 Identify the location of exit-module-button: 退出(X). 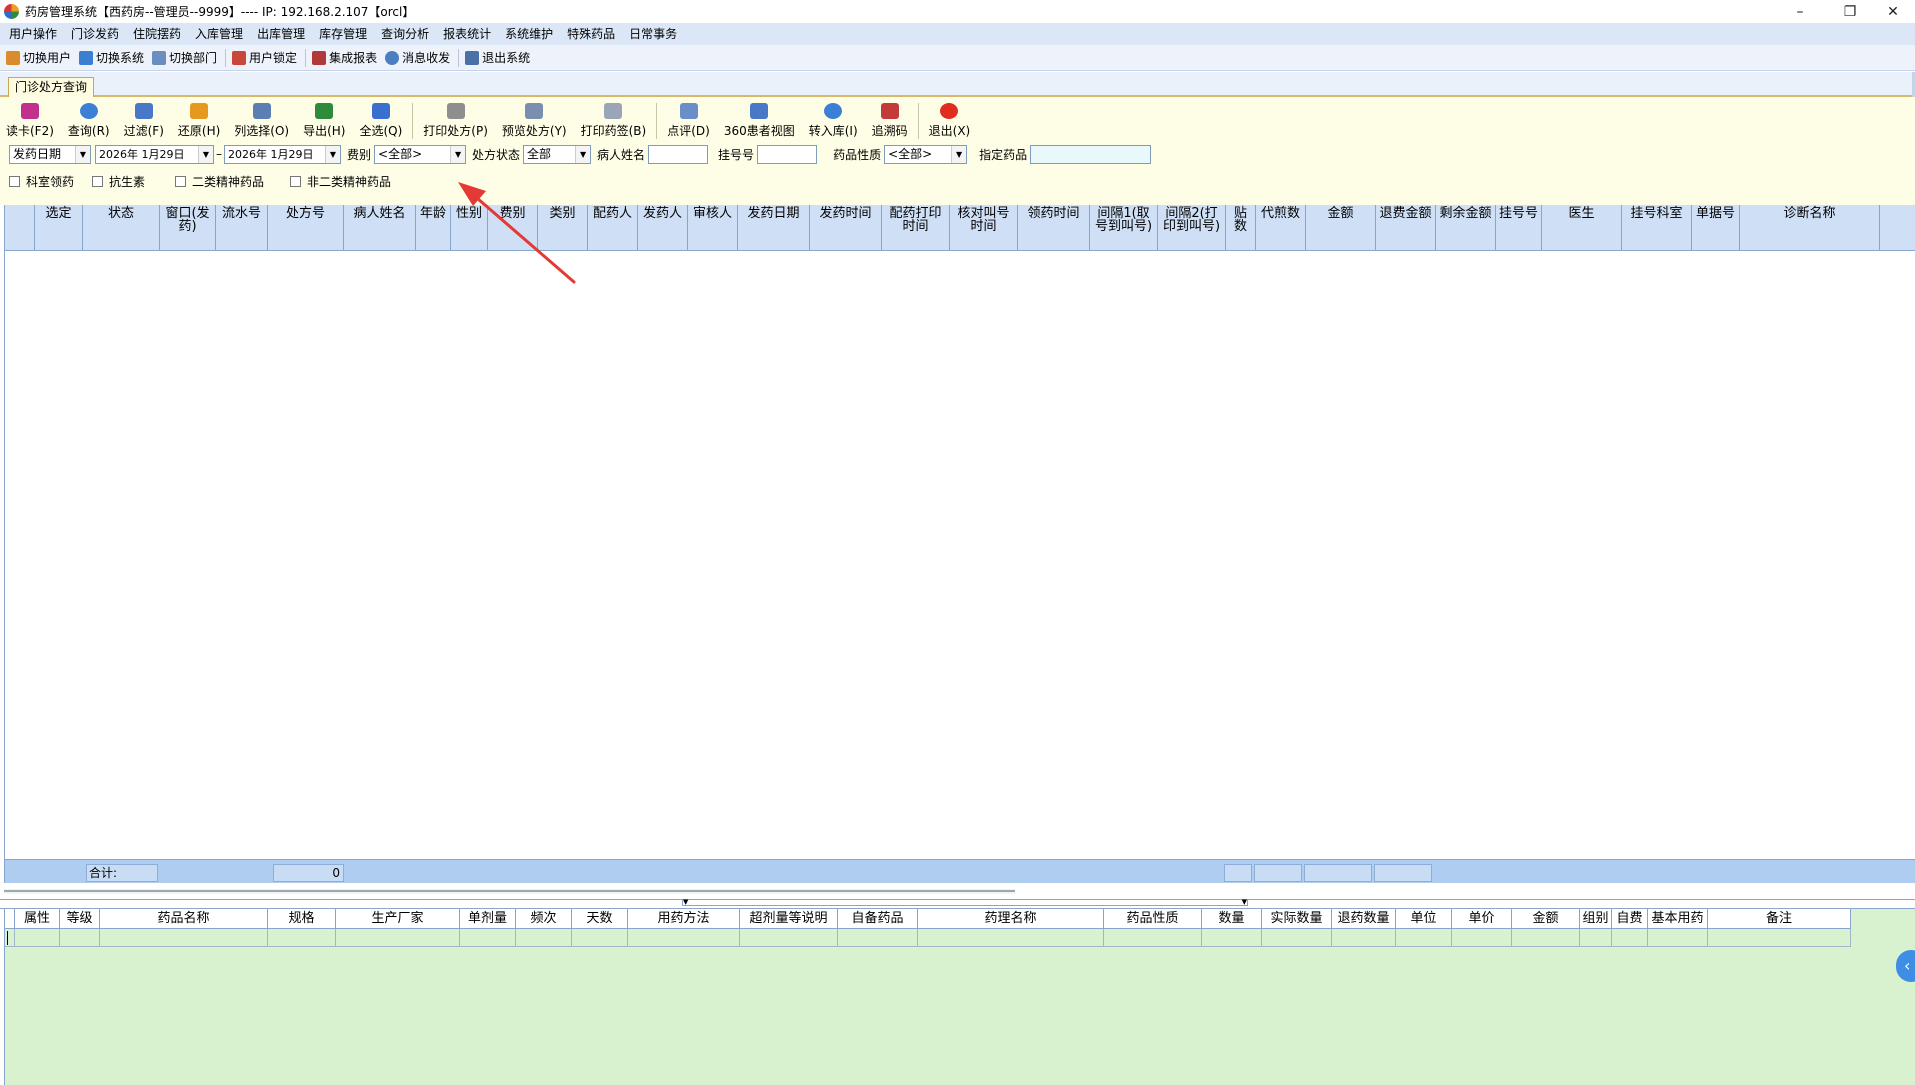
(949, 121).